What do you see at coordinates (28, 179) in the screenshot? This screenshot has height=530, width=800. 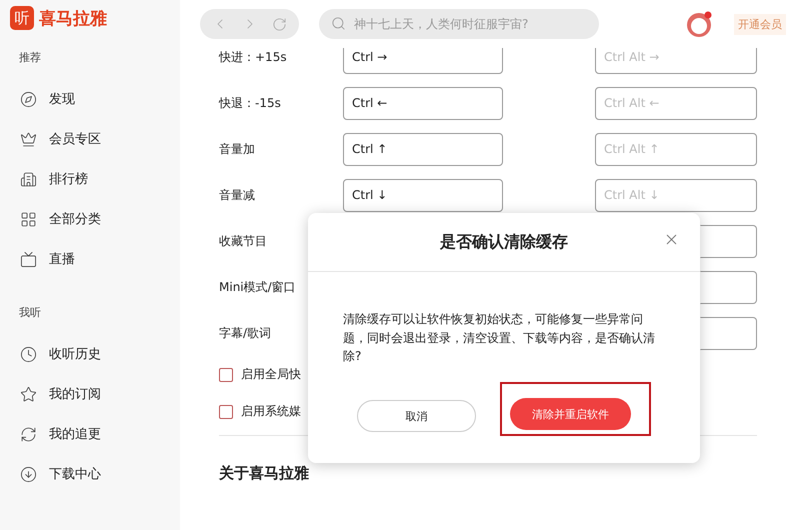 I see `buildings-icon` at bounding box center [28, 179].